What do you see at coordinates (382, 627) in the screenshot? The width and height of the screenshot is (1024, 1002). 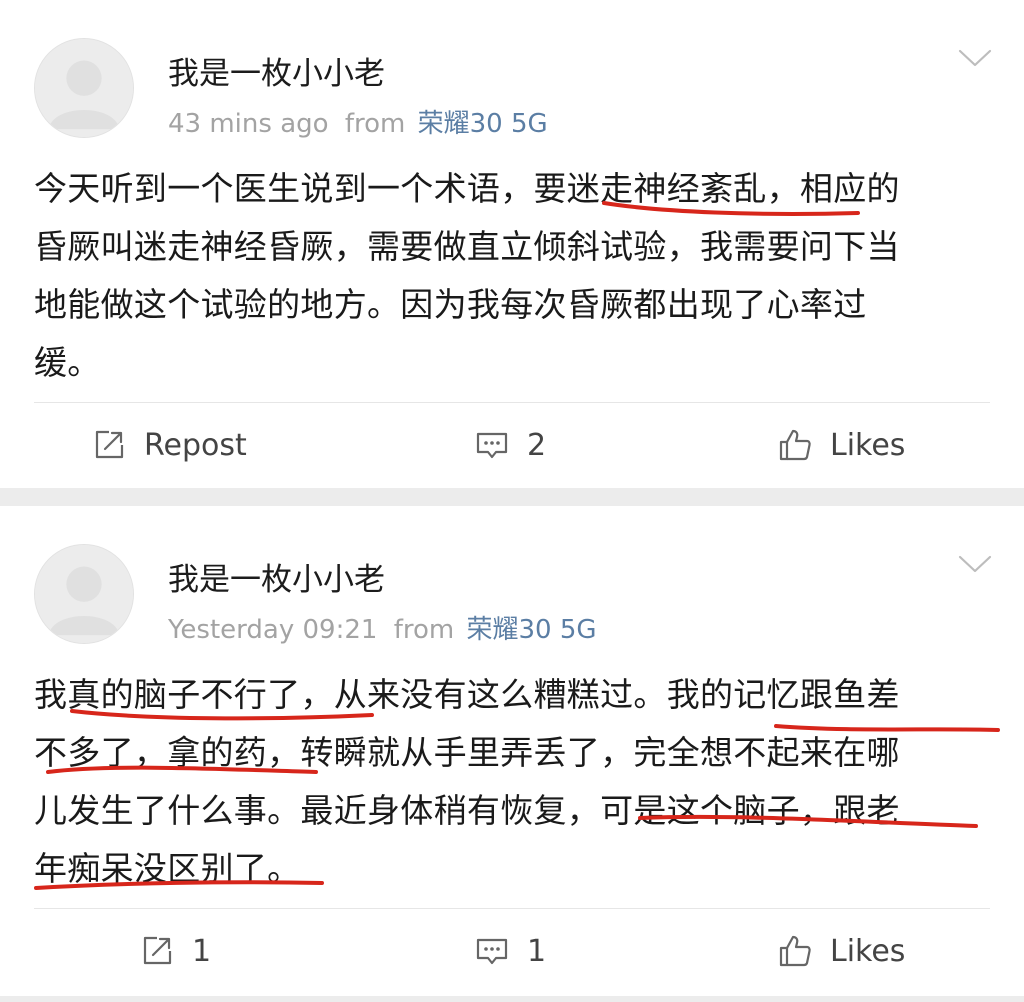 I see `post-meta: Yesterday 09:21 from 荣耀30 5G` at bounding box center [382, 627].